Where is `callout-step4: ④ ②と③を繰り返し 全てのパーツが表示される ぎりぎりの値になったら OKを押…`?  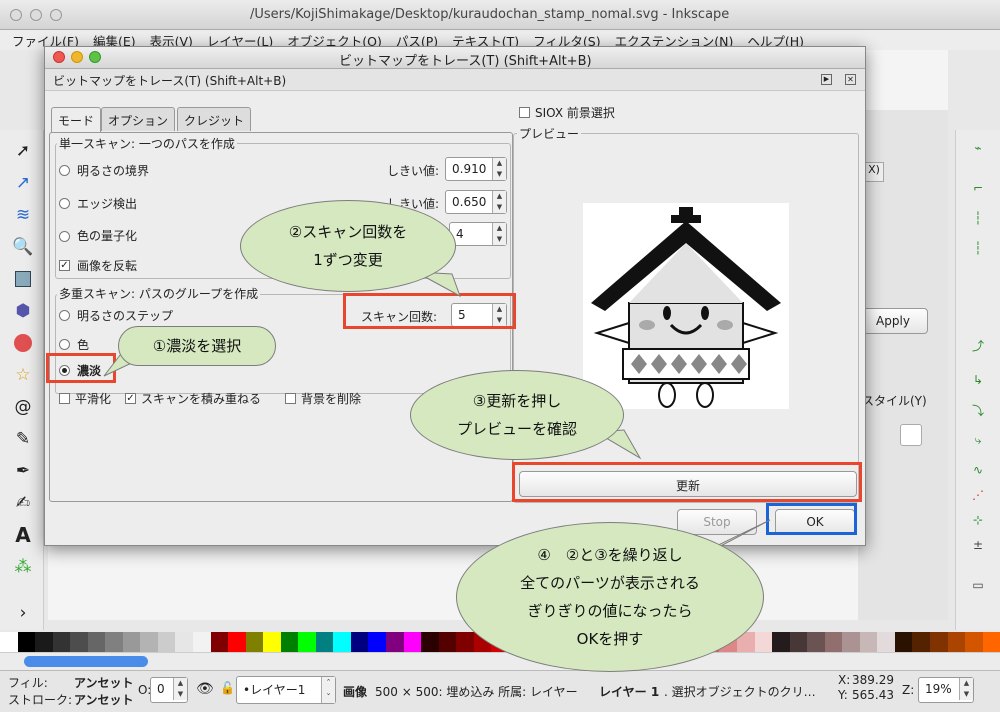 callout-step4: ④ ②と③を繰り返し 全てのパーツが表示される ぎりぎりの値になったら OKを押… is located at coordinates (610, 597).